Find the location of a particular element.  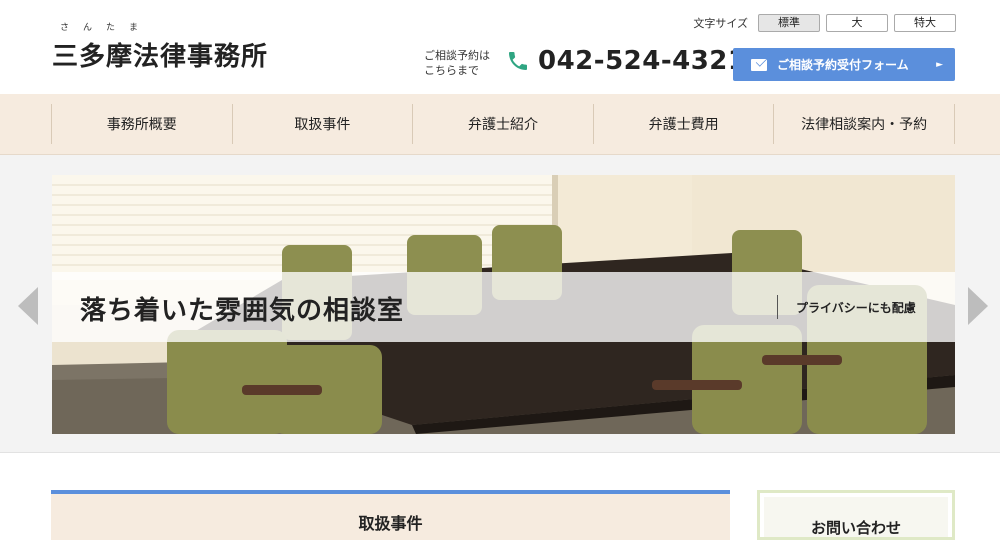

logo-ruby-char: さ is located at coordinates (65, 28).